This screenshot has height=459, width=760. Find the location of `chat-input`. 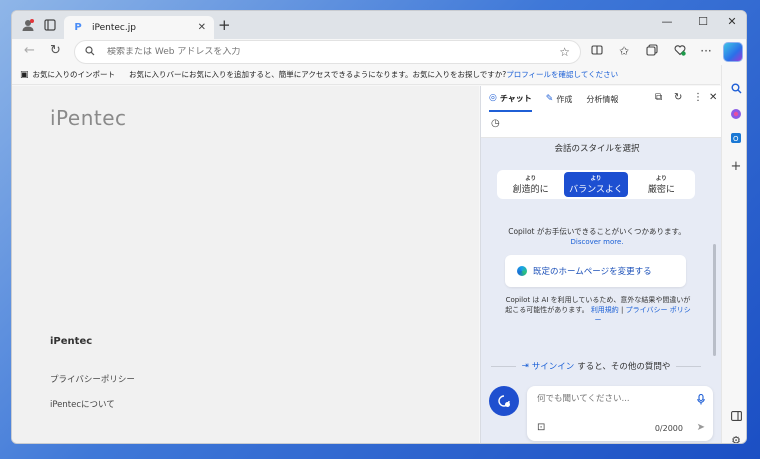

chat-input is located at coordinates (607, 399).